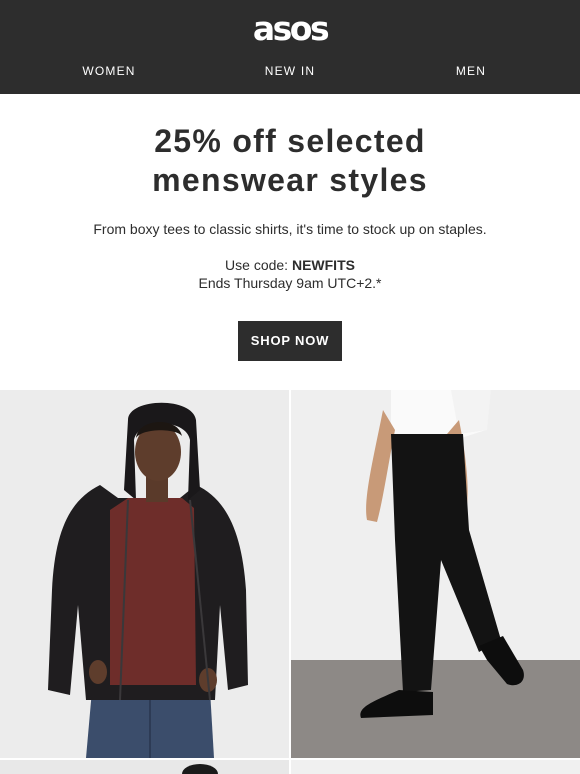  Describe the element at coordinates (290, 29) in the screenshot. I see `asos-logo: asos` at that location.